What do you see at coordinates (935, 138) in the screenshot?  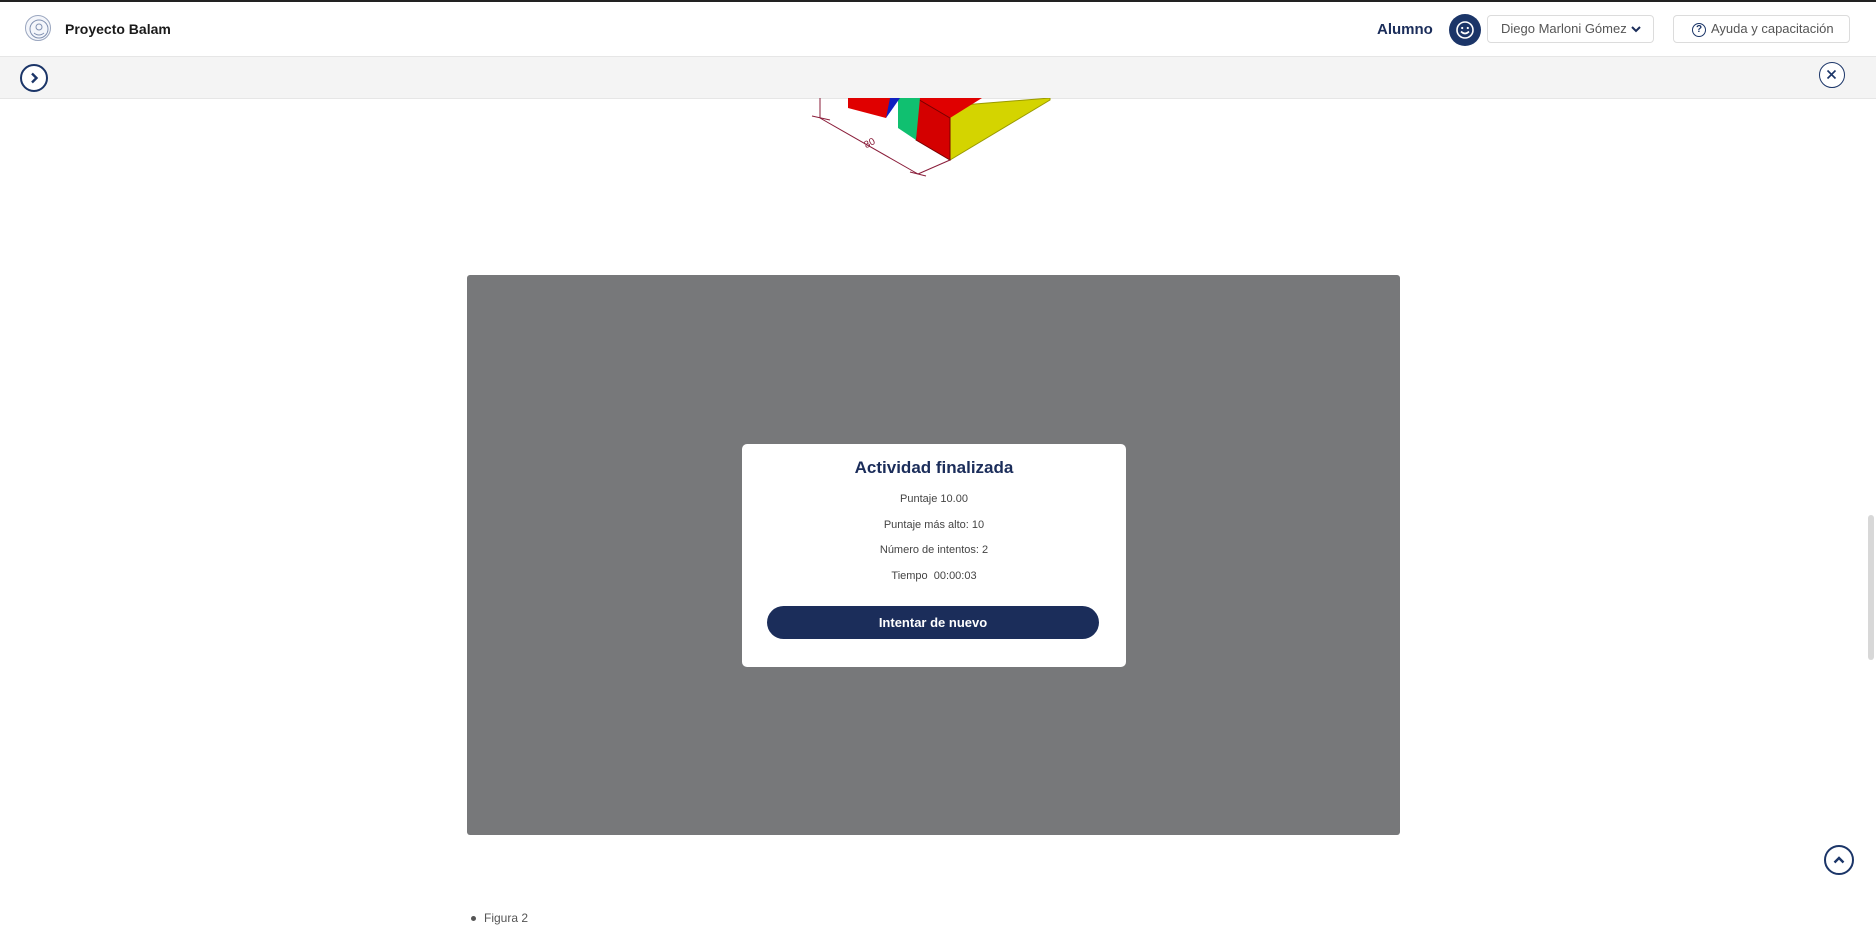 I see `figure-isometric-blocks: 80` at bounding box center [935, 138].